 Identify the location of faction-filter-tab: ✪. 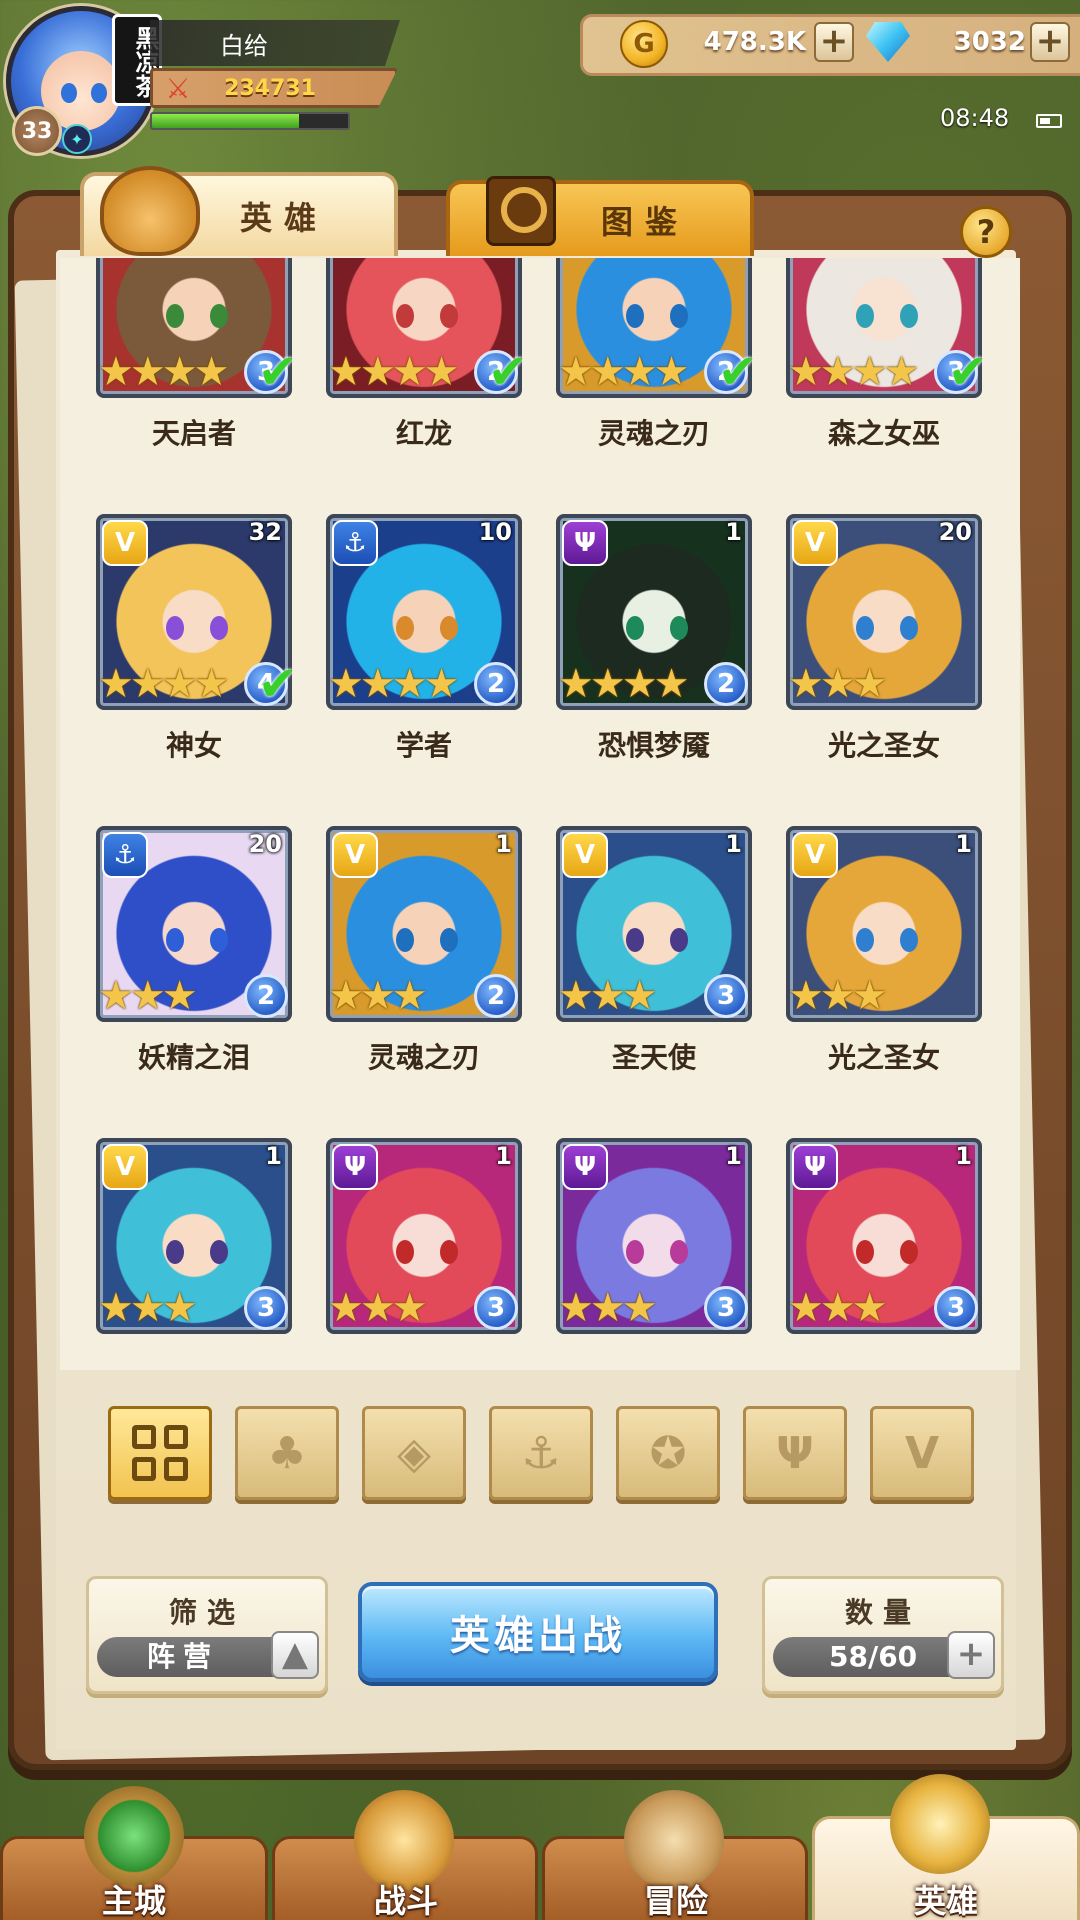
(668, 1453).